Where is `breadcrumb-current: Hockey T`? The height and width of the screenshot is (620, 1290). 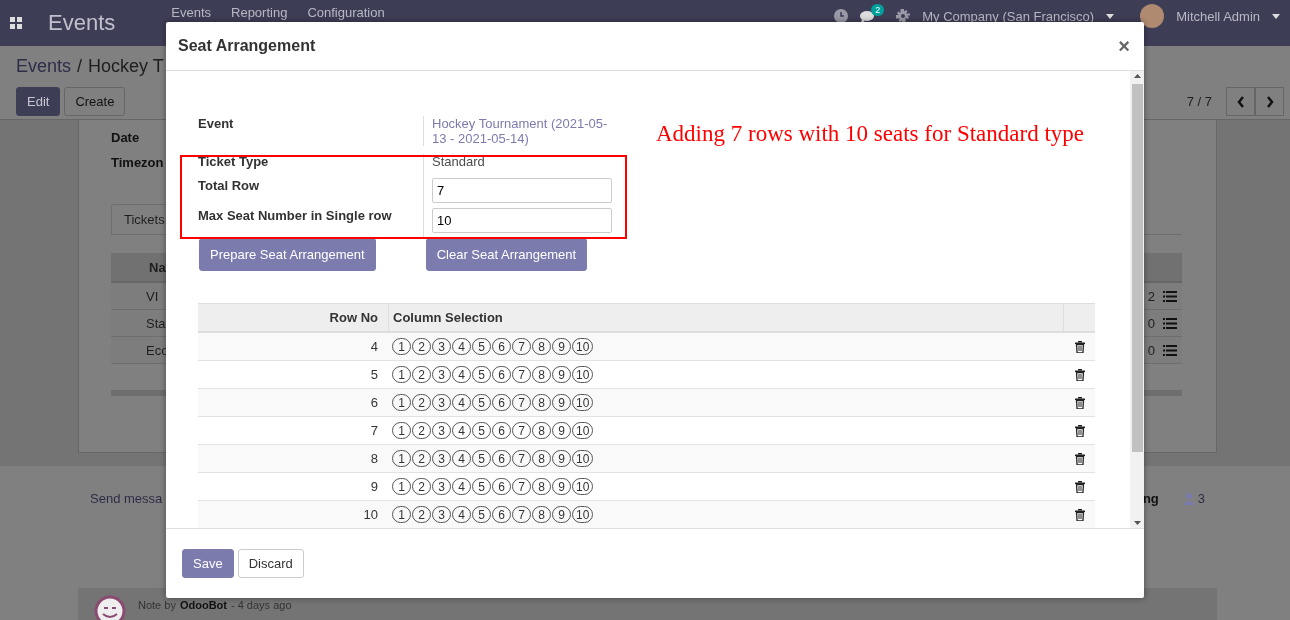
breadcrumb-current: Hockey T is located at coordinates (126, 66).